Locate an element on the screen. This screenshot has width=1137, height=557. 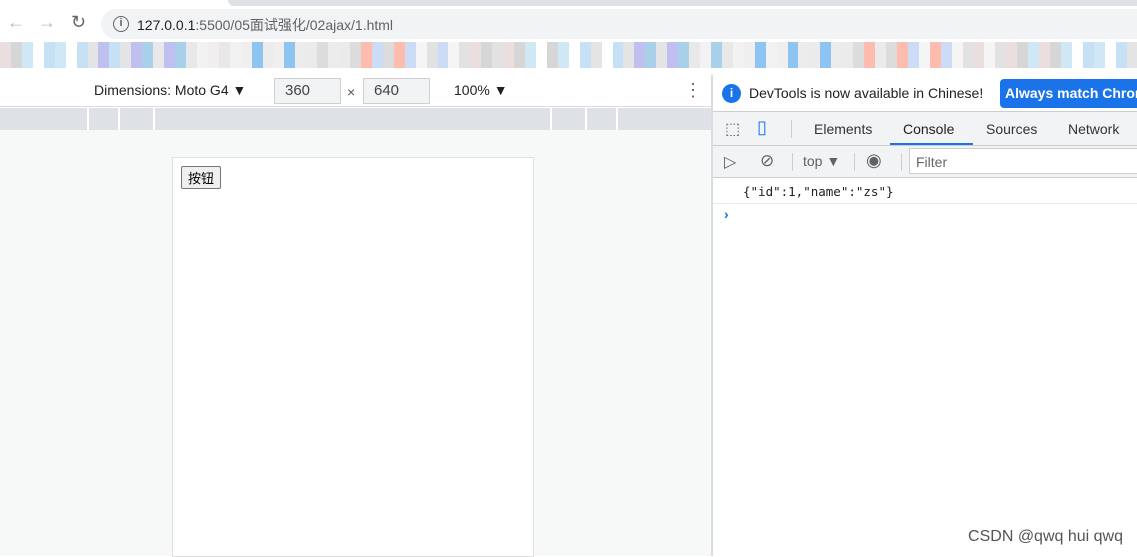
tab-network: Network is located at coordinates (1093, 129).